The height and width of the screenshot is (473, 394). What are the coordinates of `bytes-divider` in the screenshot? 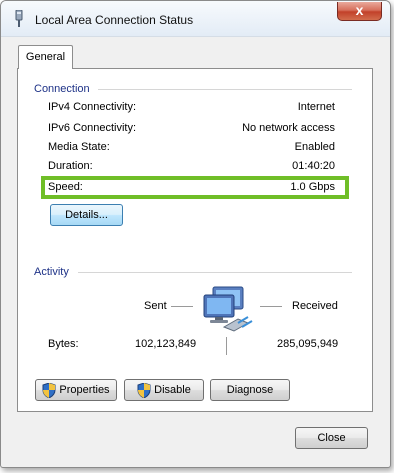 It's located at (226, 346).